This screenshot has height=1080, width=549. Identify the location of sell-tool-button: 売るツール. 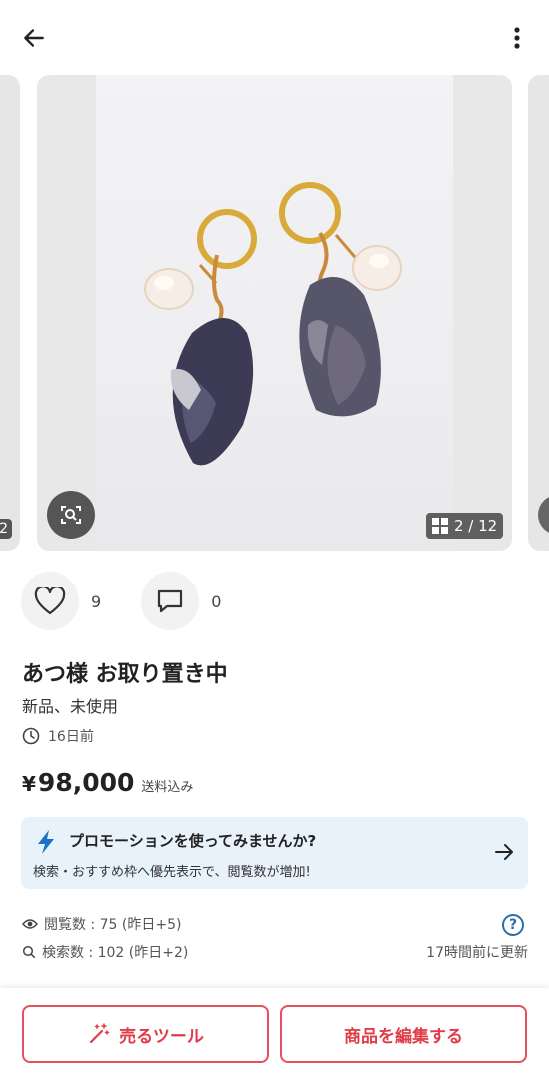
(145, 1034).